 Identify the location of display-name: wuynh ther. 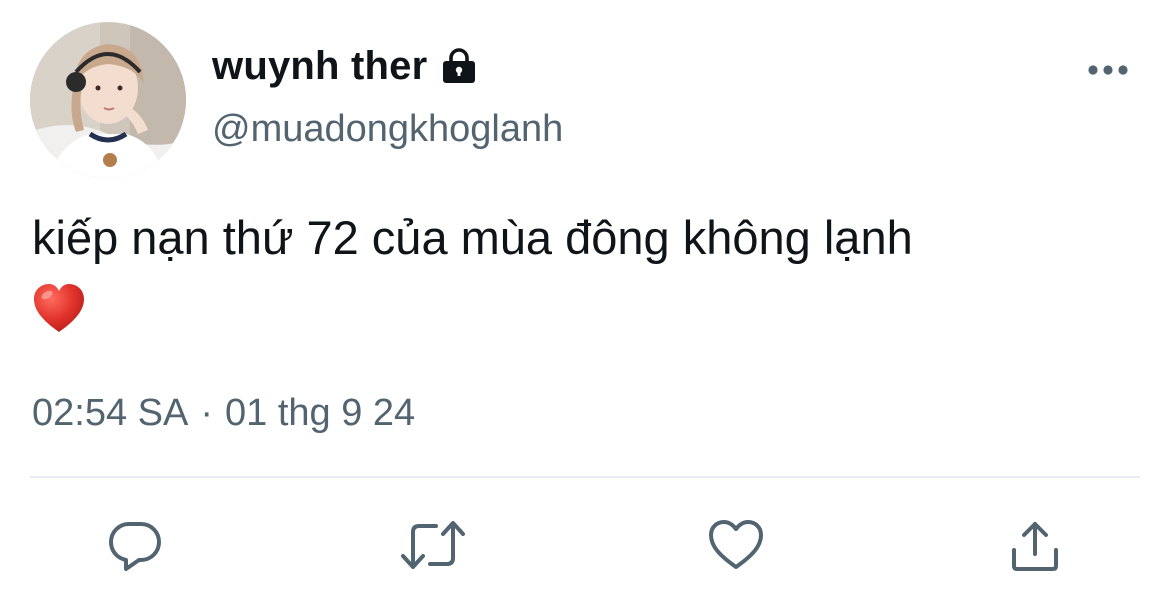
(319, 66).